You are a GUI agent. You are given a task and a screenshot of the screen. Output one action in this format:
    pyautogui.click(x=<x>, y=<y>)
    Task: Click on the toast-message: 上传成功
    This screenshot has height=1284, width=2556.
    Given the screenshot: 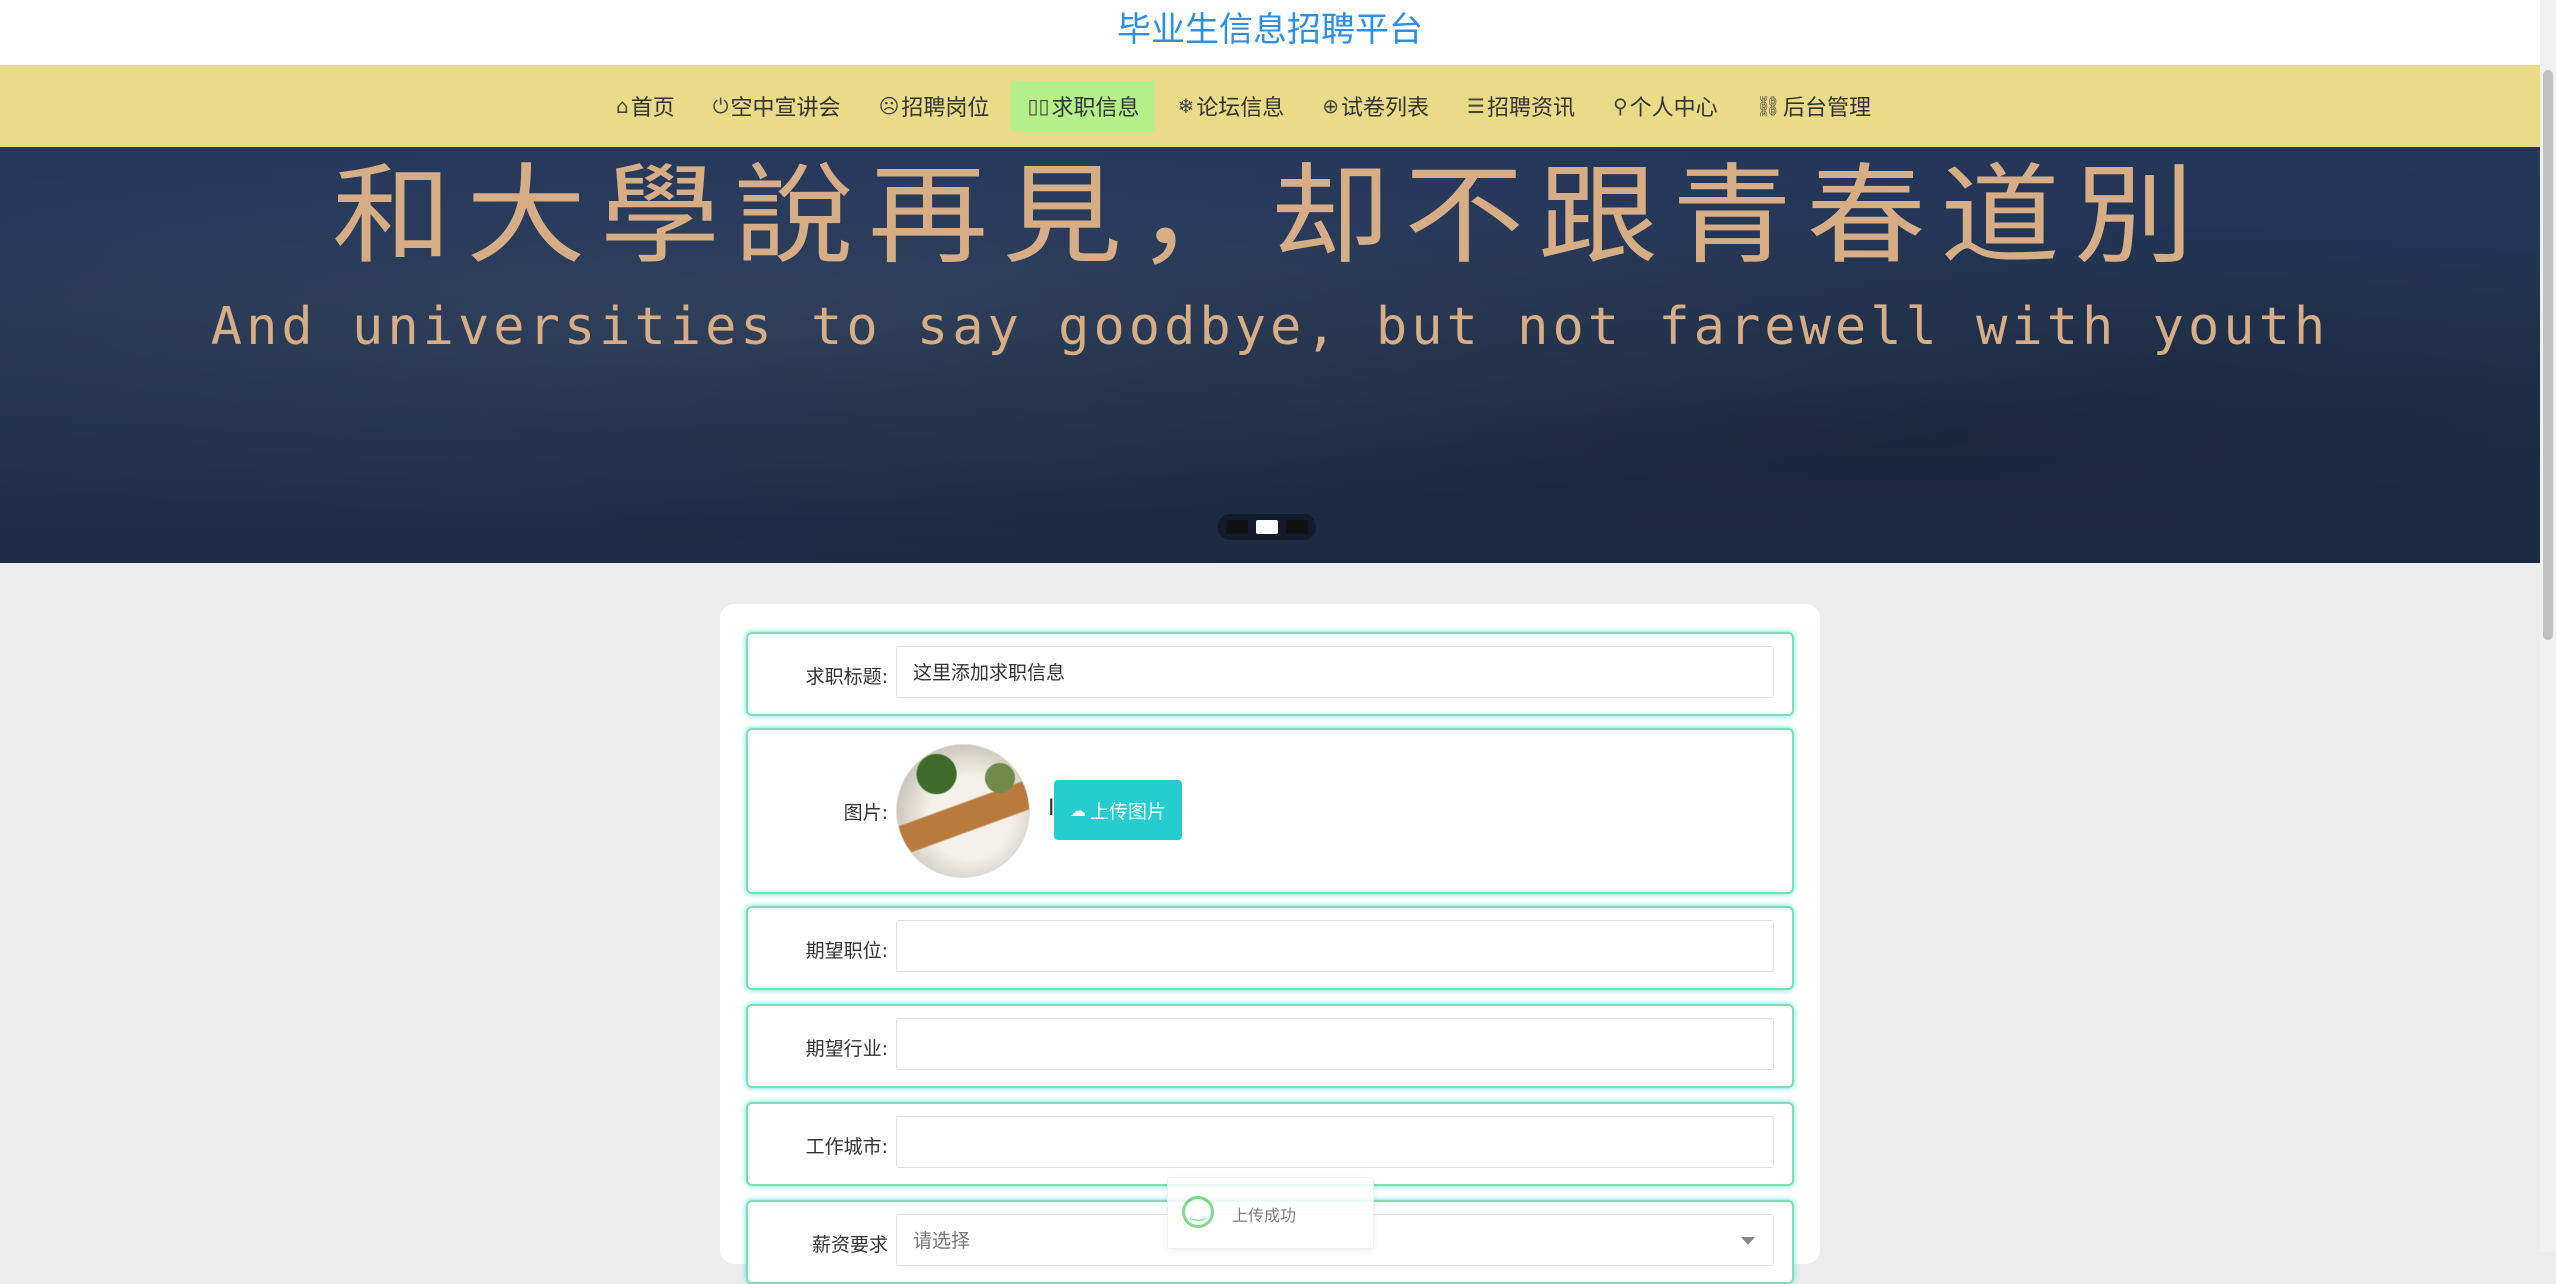 What is the action you would take?
    pyautogui.click(x=1264, y=1215)
    